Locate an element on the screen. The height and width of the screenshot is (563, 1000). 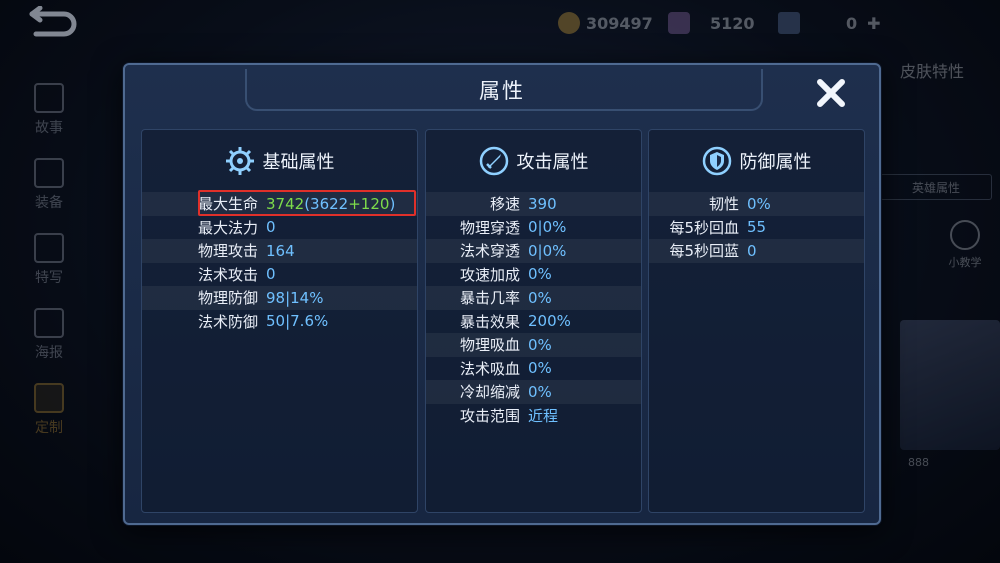
defense-attributes-column: 防御属性 韧性 0% 每5秒回血 55 每5秒回蓝 0 is located at coordinates (756, 321).